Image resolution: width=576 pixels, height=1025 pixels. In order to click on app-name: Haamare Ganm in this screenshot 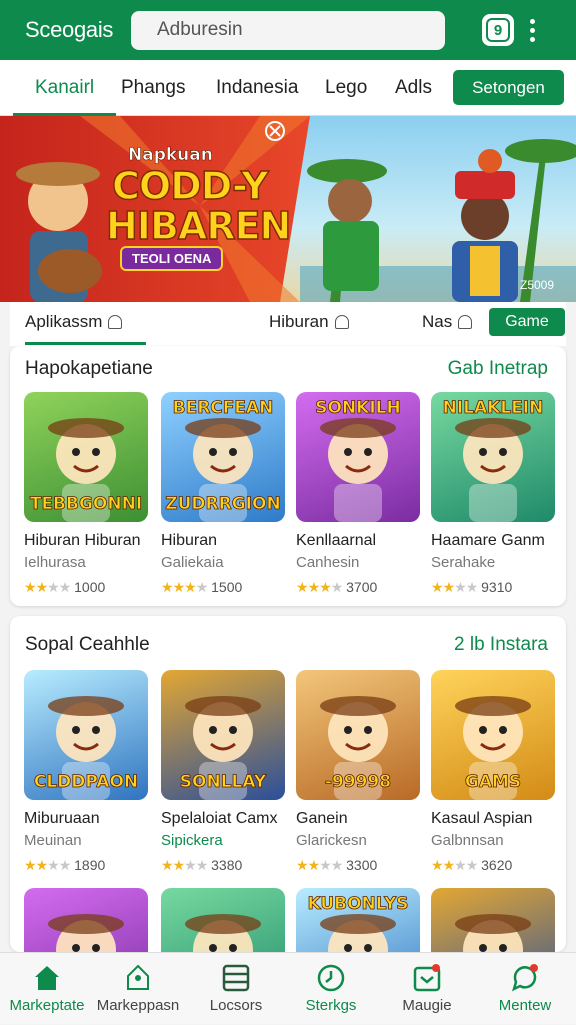, I will do `click(488, 540)`.